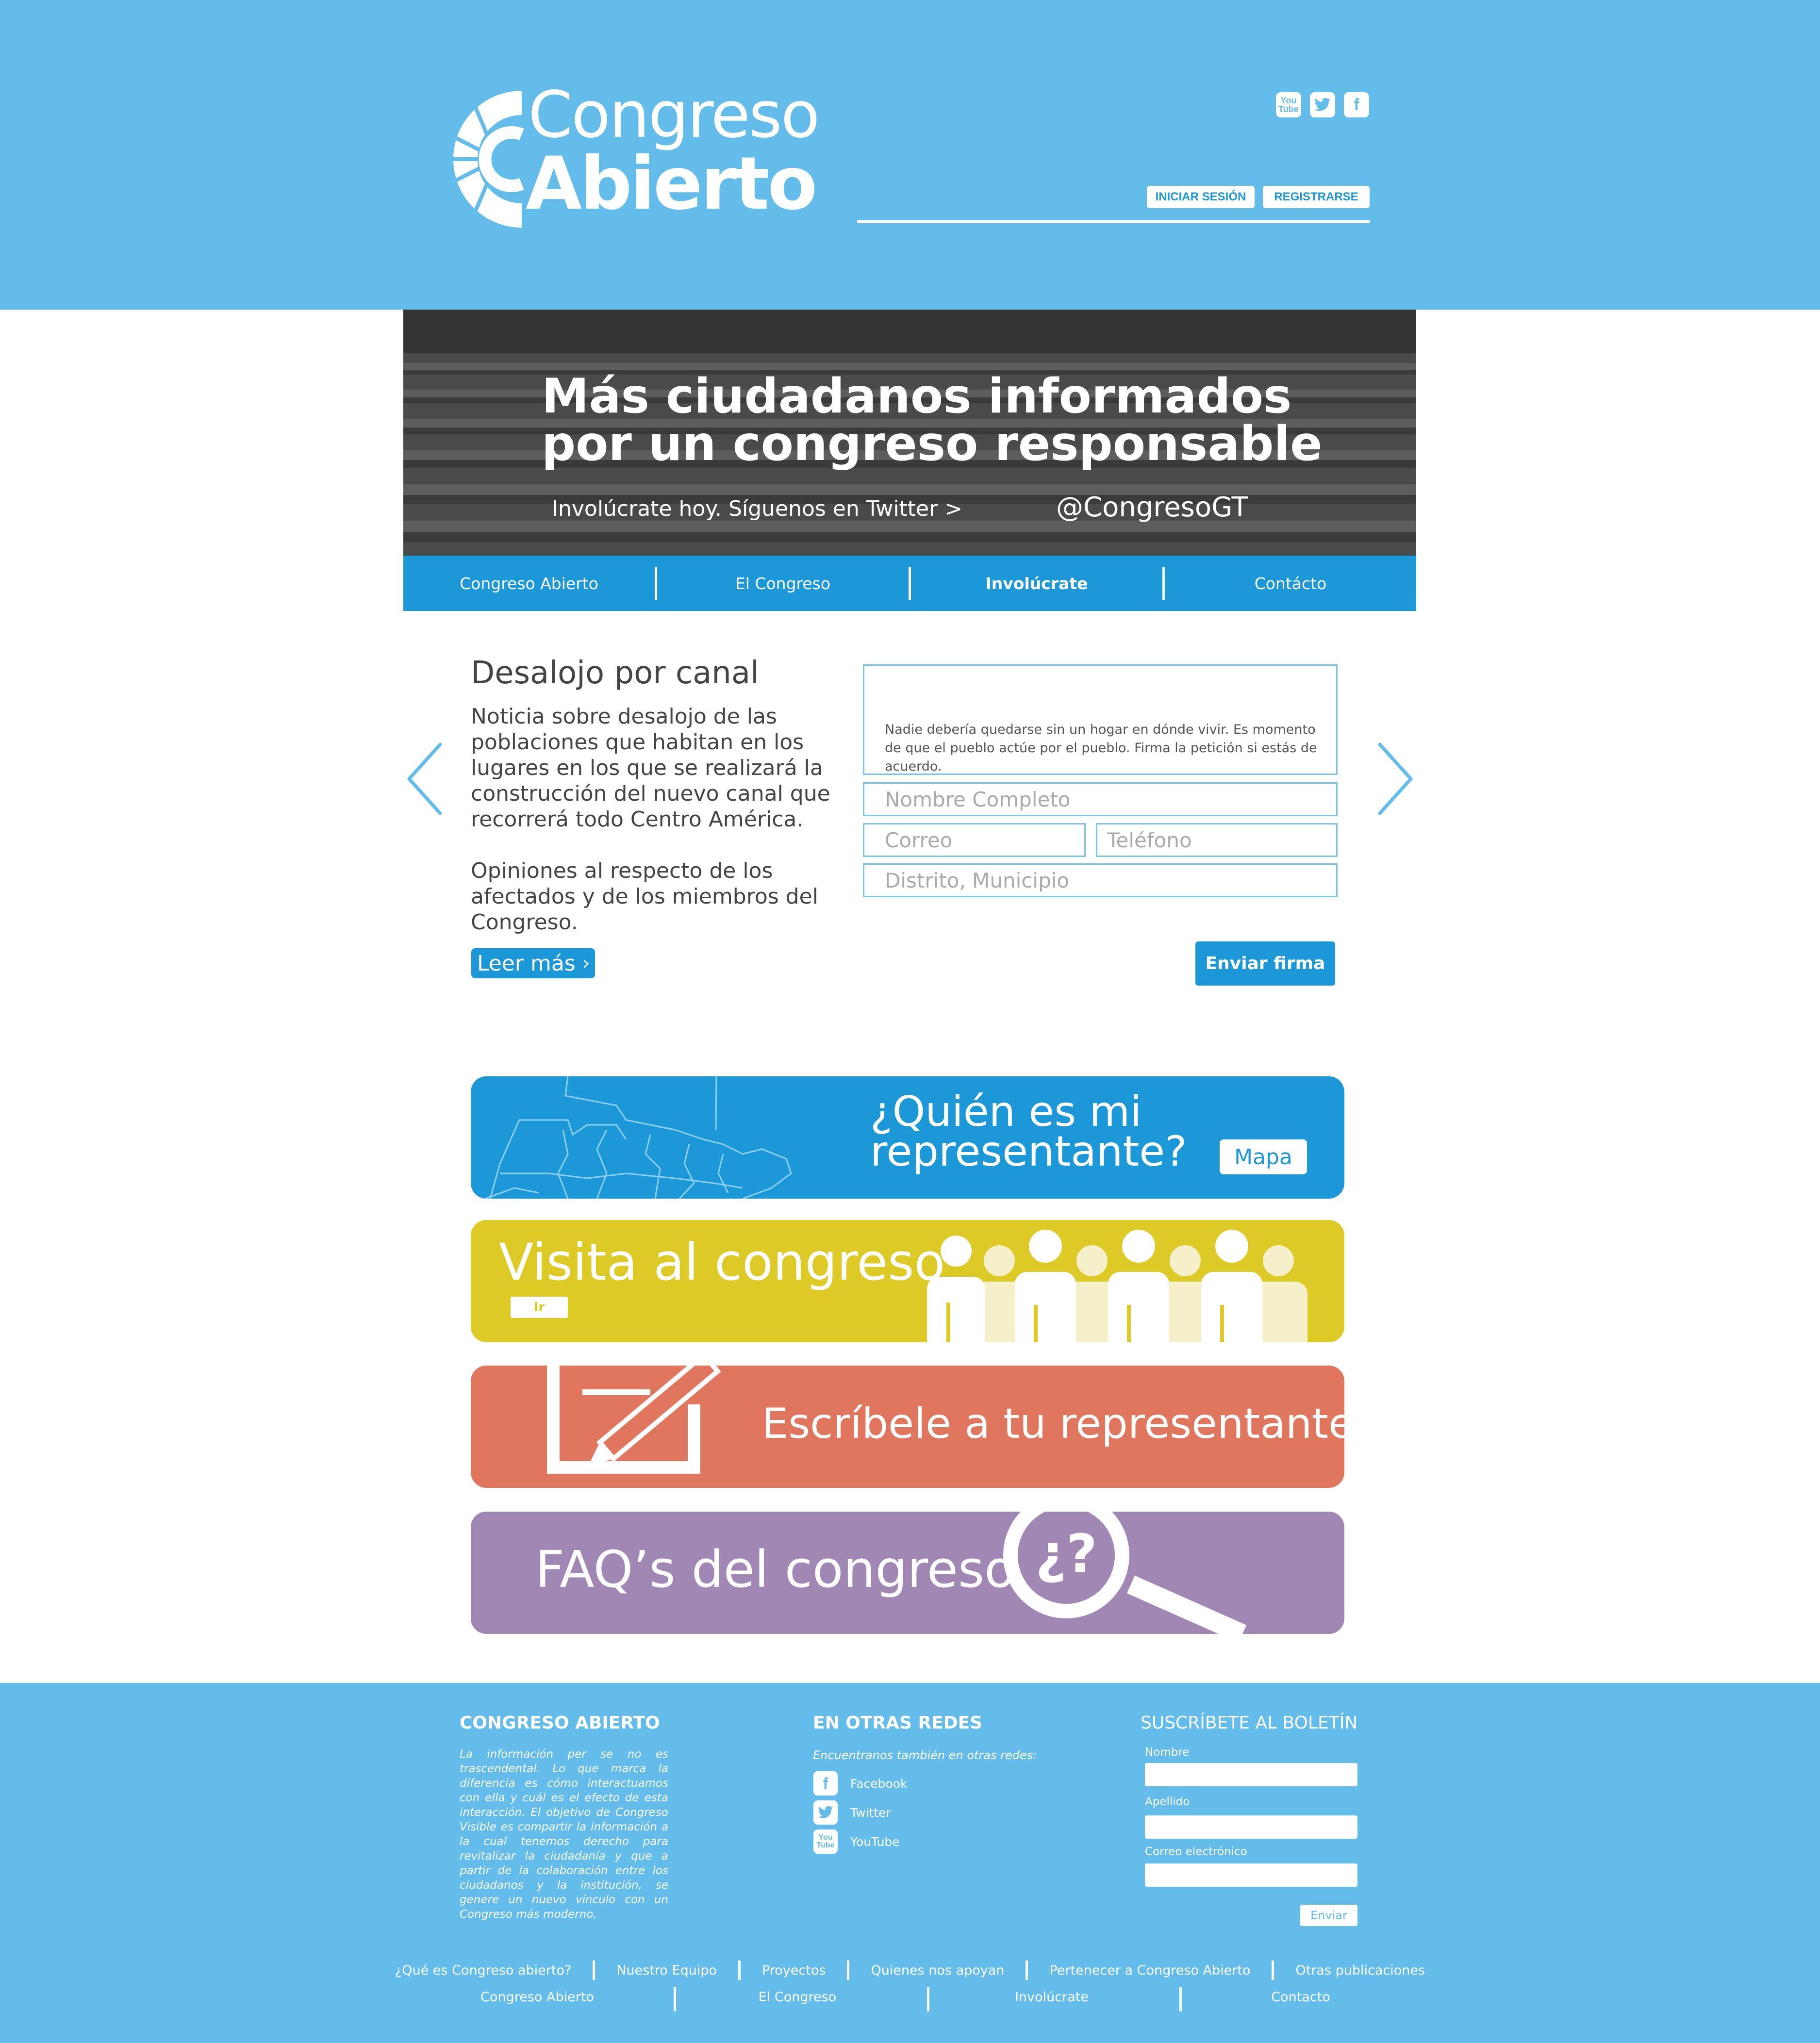 This screenshot has height=2043, width=1820. What do you see at coordinates (529, 584) in the screenshot?
I see `nav-item-congreso-abierto: Congreso Abierto` at bounding box center [529, 584].